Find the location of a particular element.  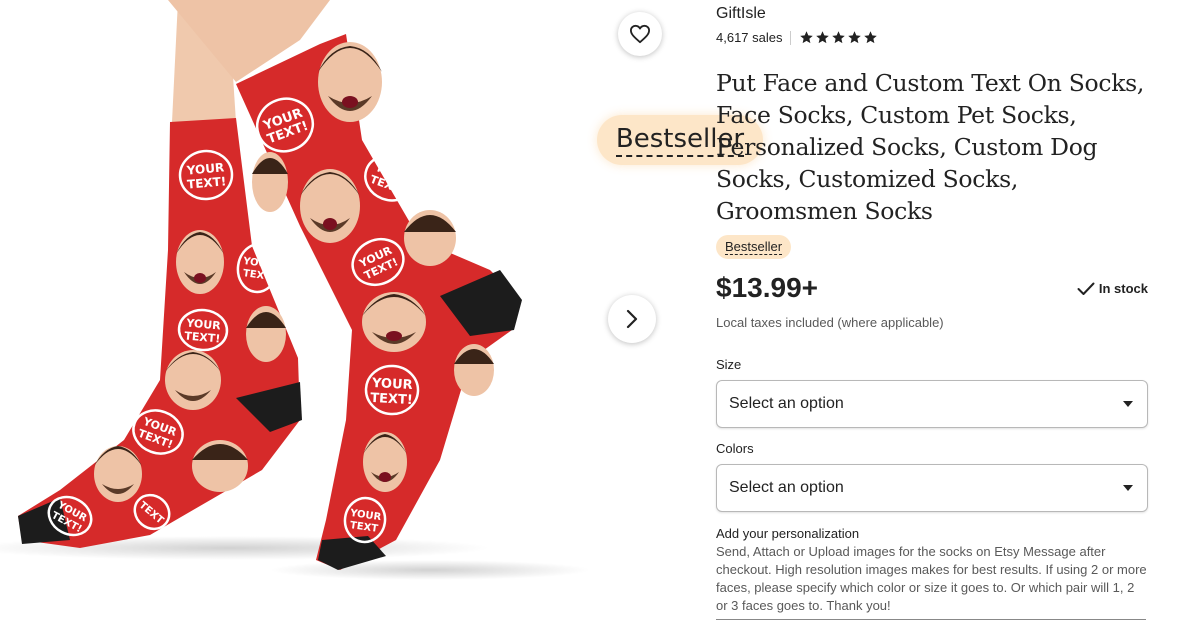

bestseller-badge: Bestseller is located at coordinates (754, 247).